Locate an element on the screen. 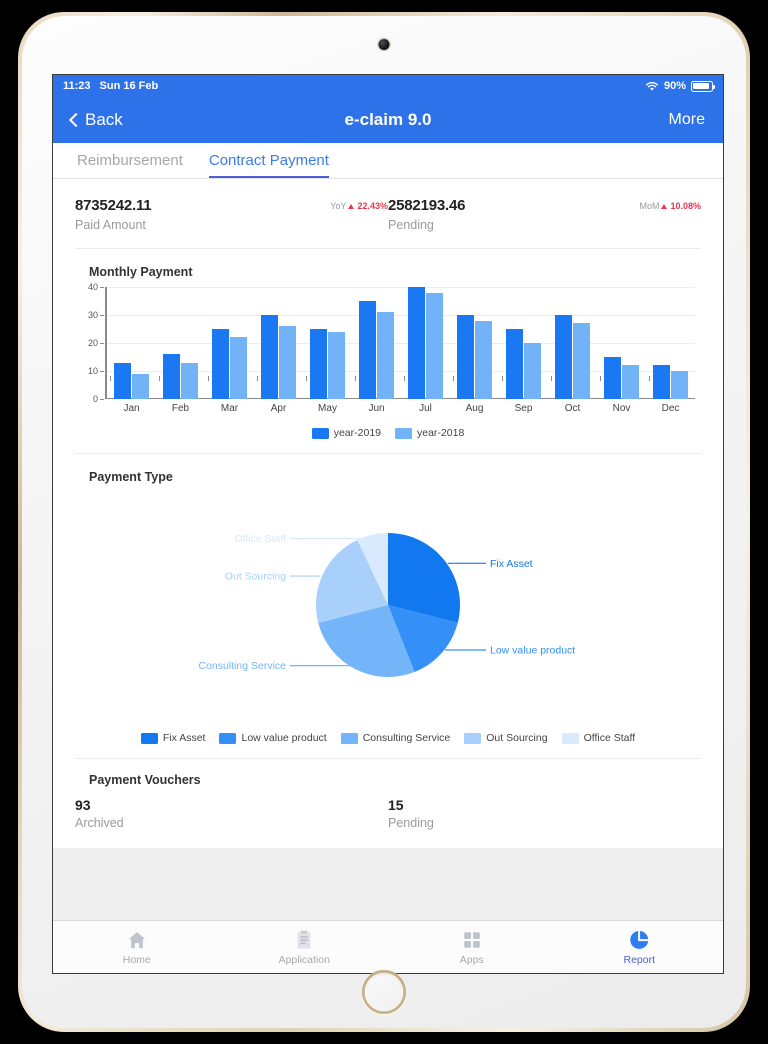 This screenshot has height=1044, width=768. back-button: Back is located at coordinates (95, 120).